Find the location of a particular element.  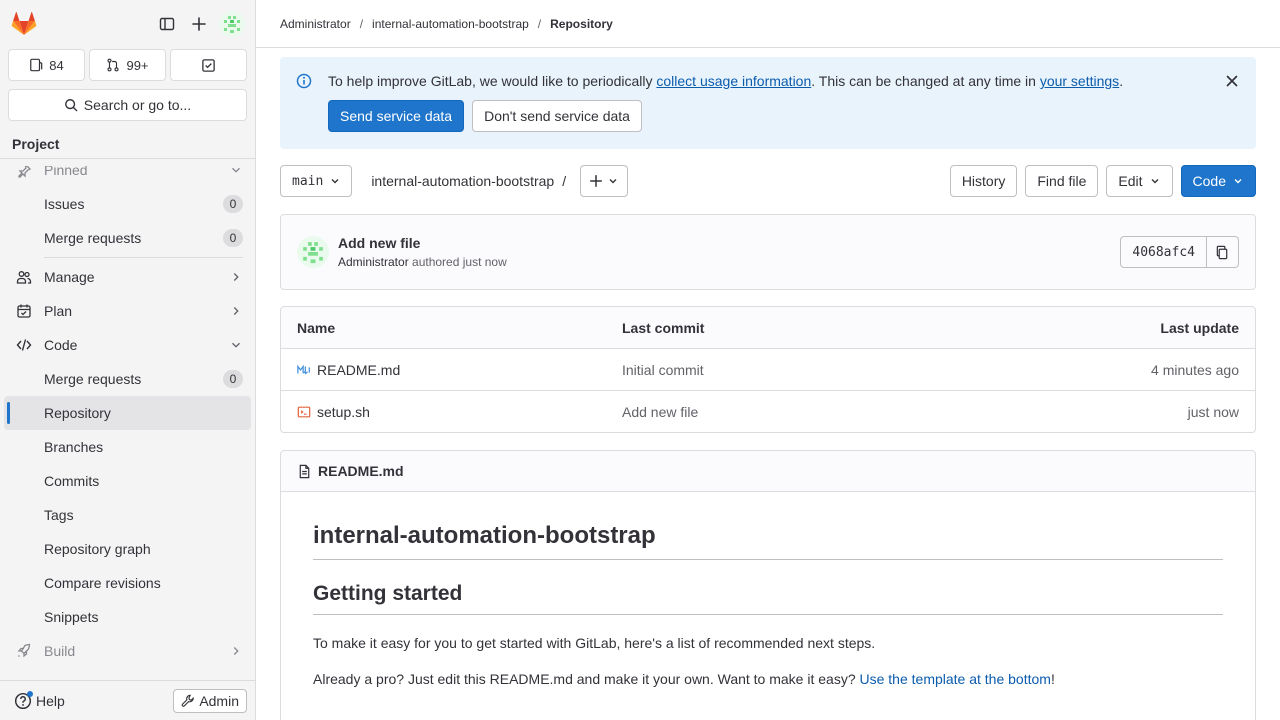

find-file-button: Find file is located at coordinates (1062, 181).